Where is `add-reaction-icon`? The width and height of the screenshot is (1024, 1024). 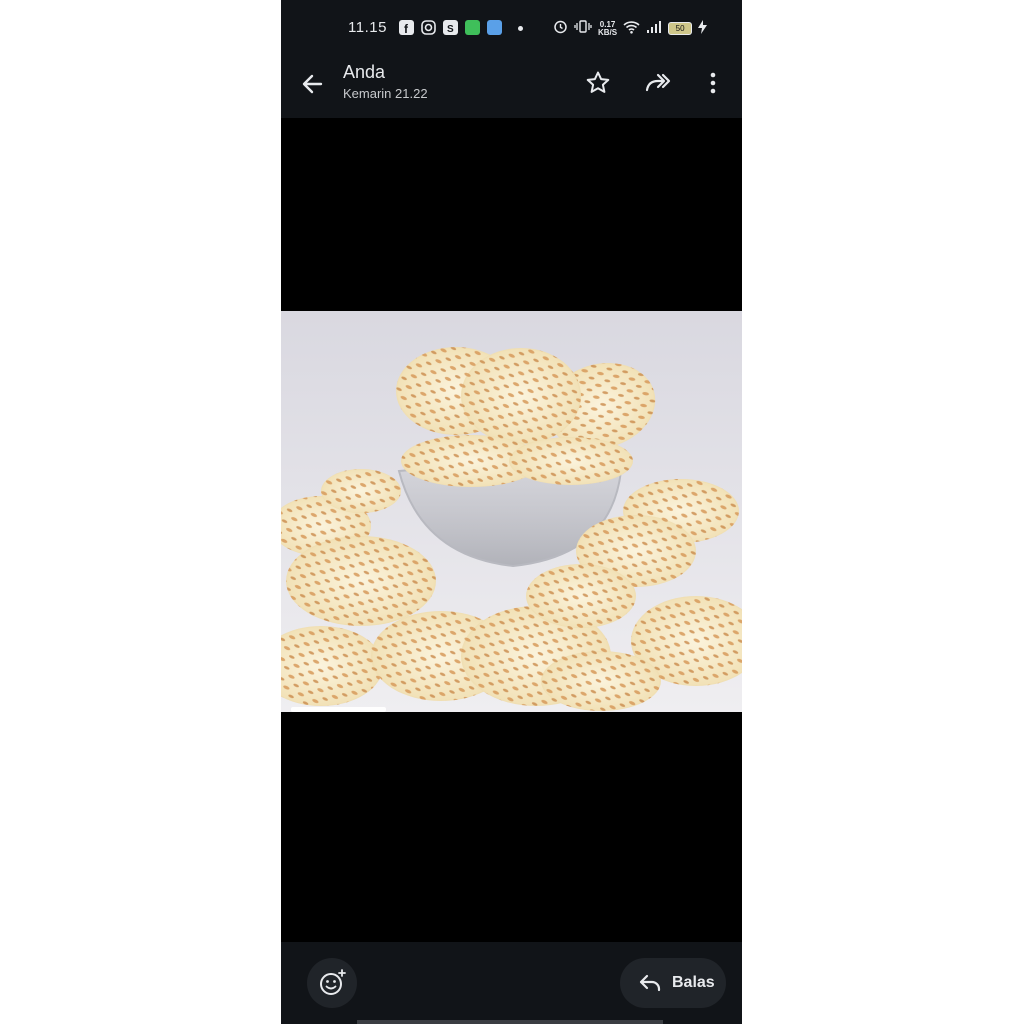
add-reaction-icon is located at coordinates (333, 982).